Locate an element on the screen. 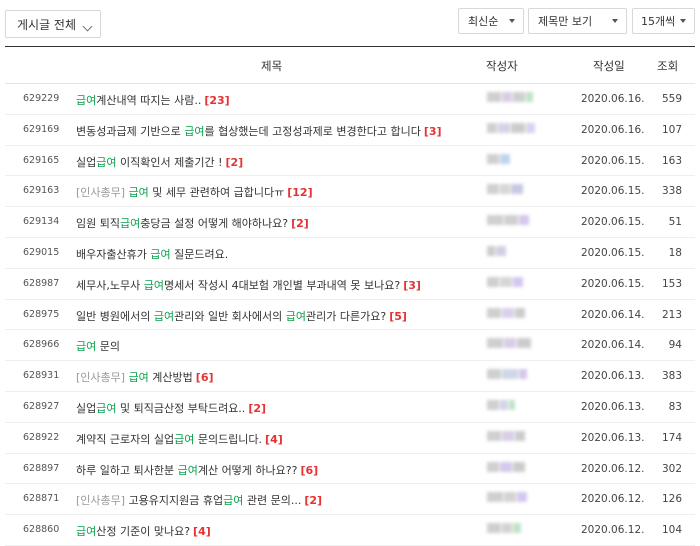  post-title-link: 배우자출산휴가 급여 질문드려요. is located at coordinates (152, 254).